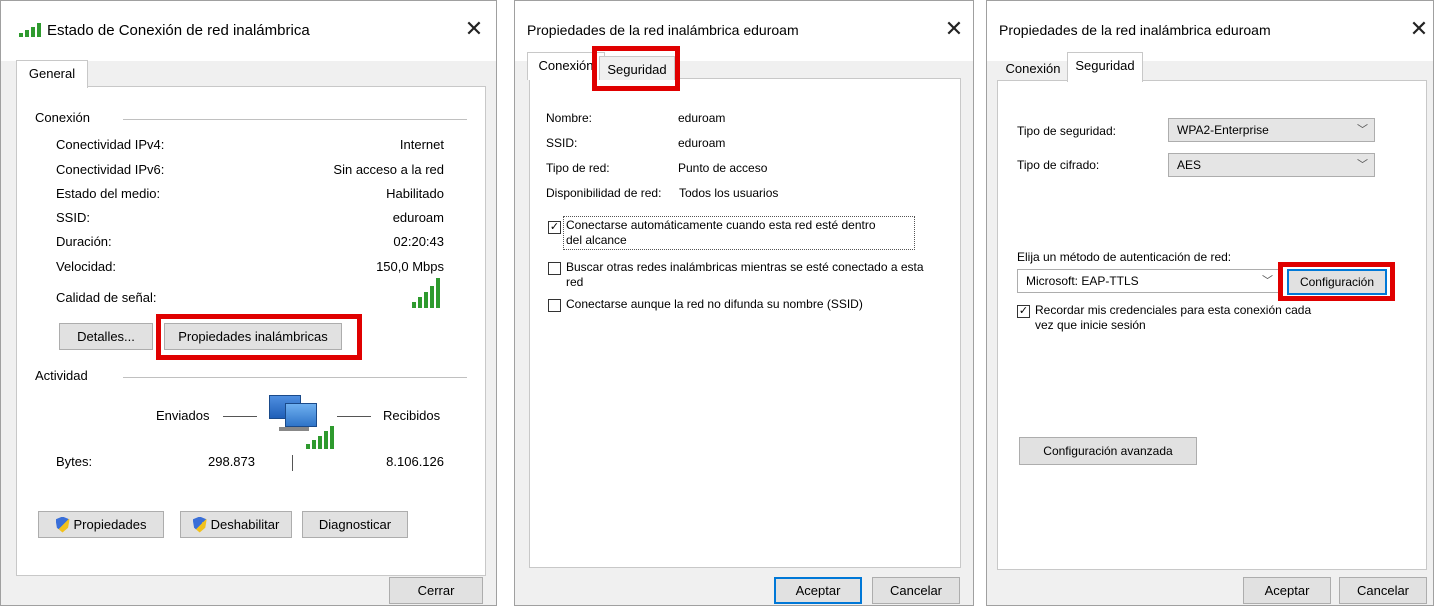  Describe the element at coordinates (421, 144) in the screenshot. I see `ipv4-value: Internet` at that location.